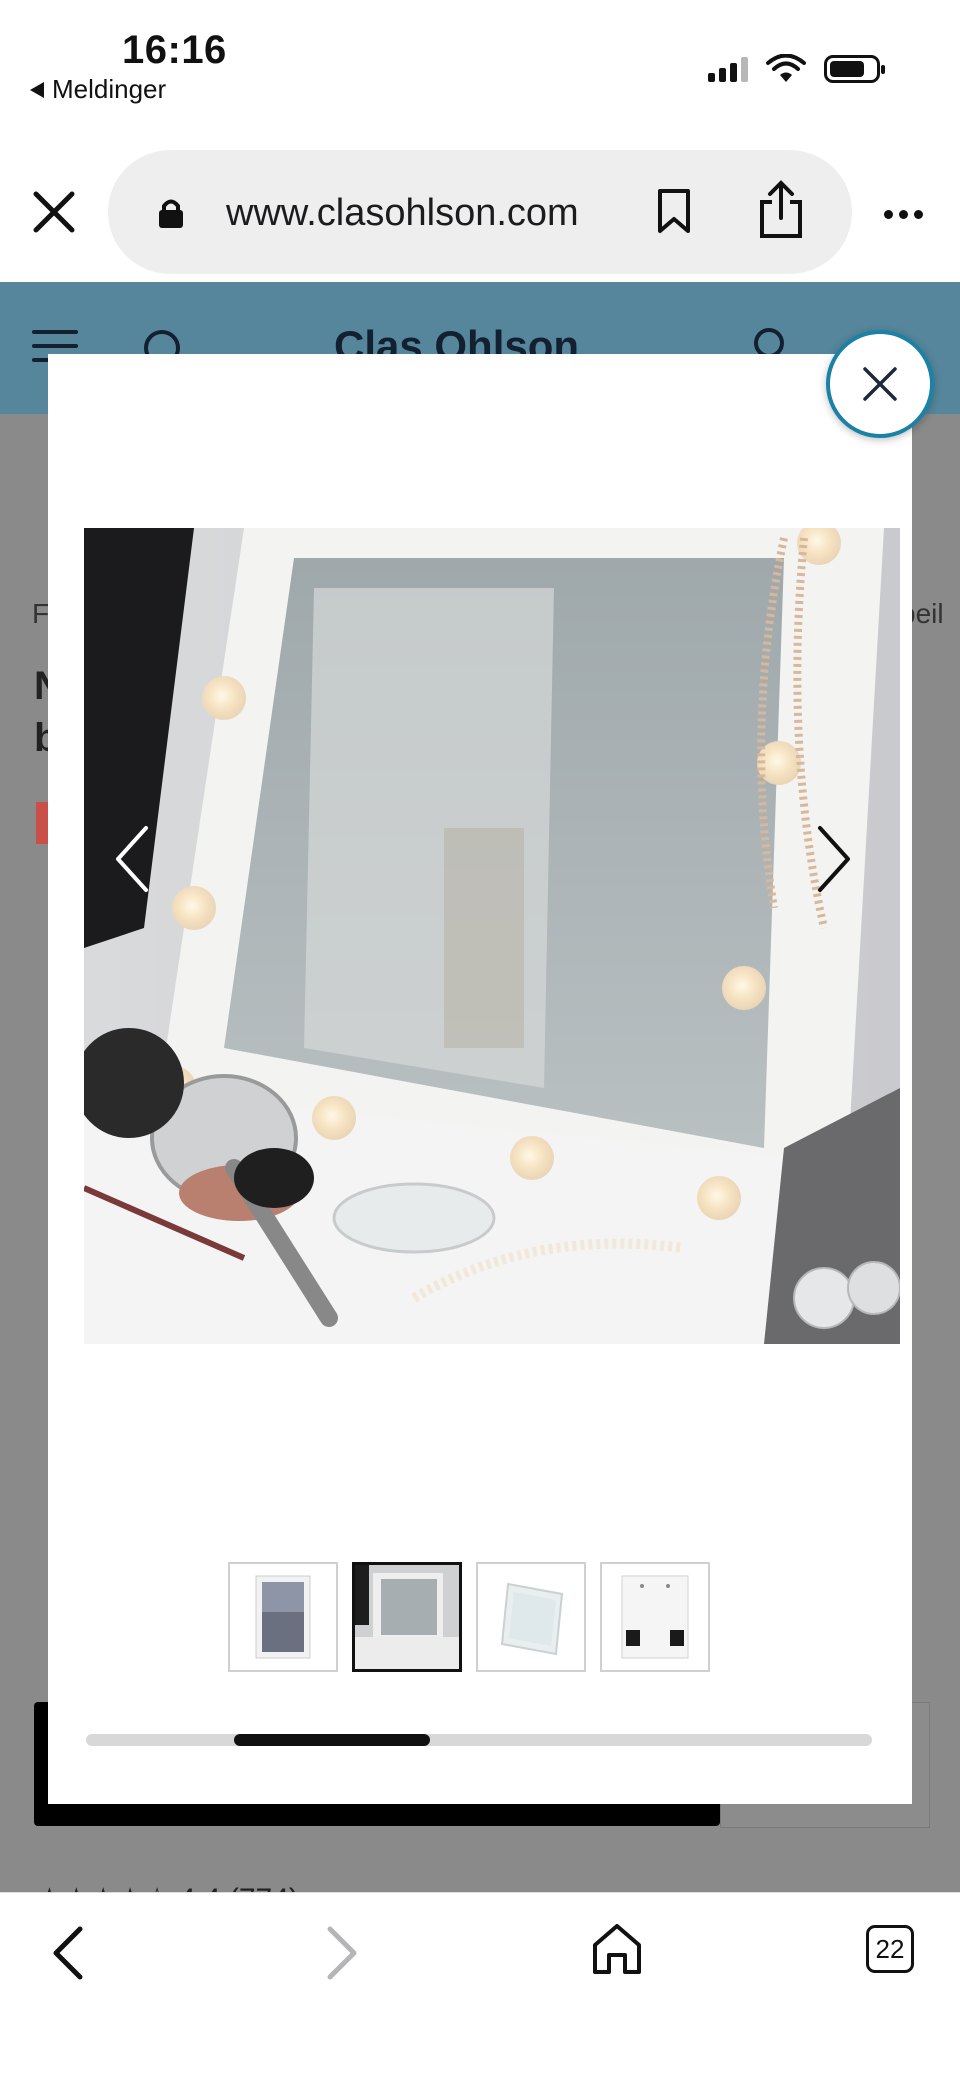  Describe the element at coordinates (68, 1953) in the screenshot. I see `back-icon` at that location.